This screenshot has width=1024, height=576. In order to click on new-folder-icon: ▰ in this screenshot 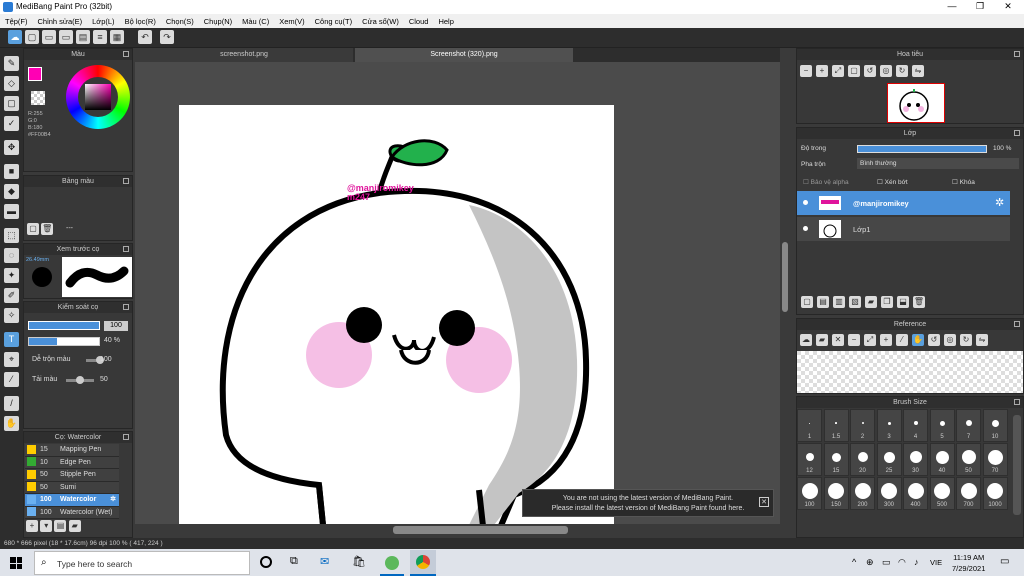, I will do `click(871, 302)`.